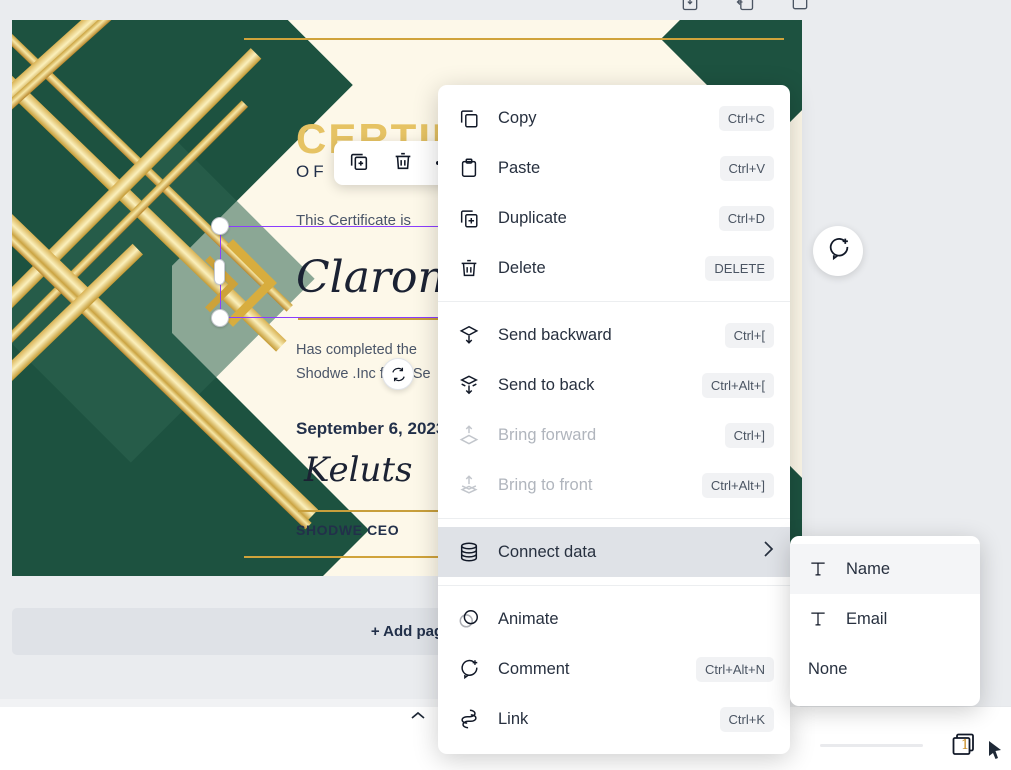 This screenshot has width=1011, height=770. Describe the element at coordinates (614, 669) in the screenshot. I see `menu-item-comment: Comment Ctrl+Alt+N` at that location.